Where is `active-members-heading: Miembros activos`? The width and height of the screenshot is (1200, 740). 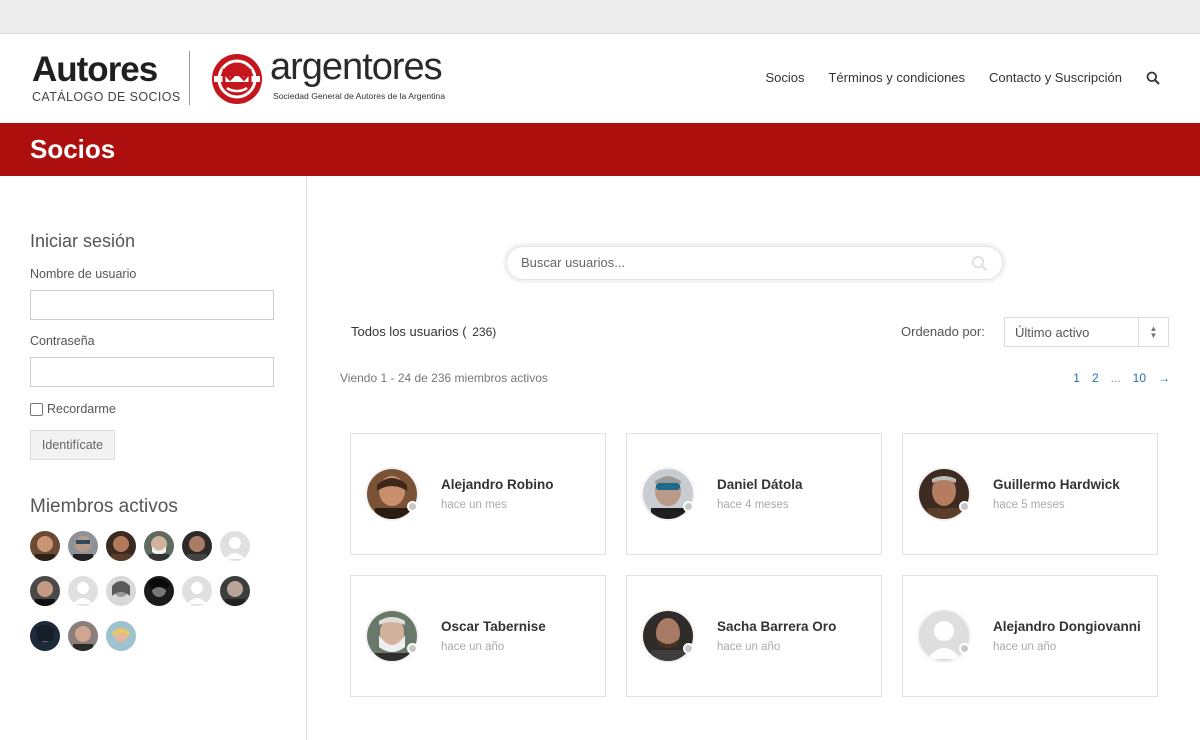 active-members-heading: Miembros activos is located at coordinates (104, 506).